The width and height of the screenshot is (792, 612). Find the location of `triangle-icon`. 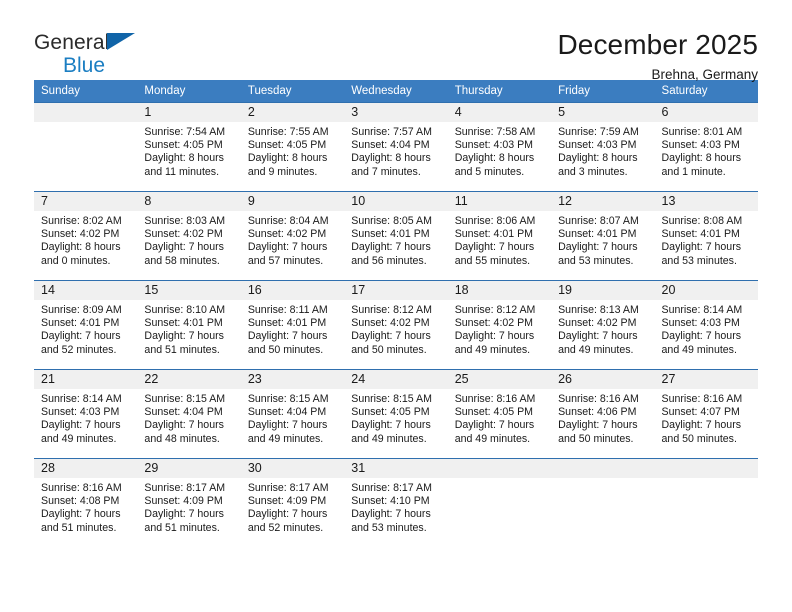

triangle-icon is located at coordinates (121, 41).